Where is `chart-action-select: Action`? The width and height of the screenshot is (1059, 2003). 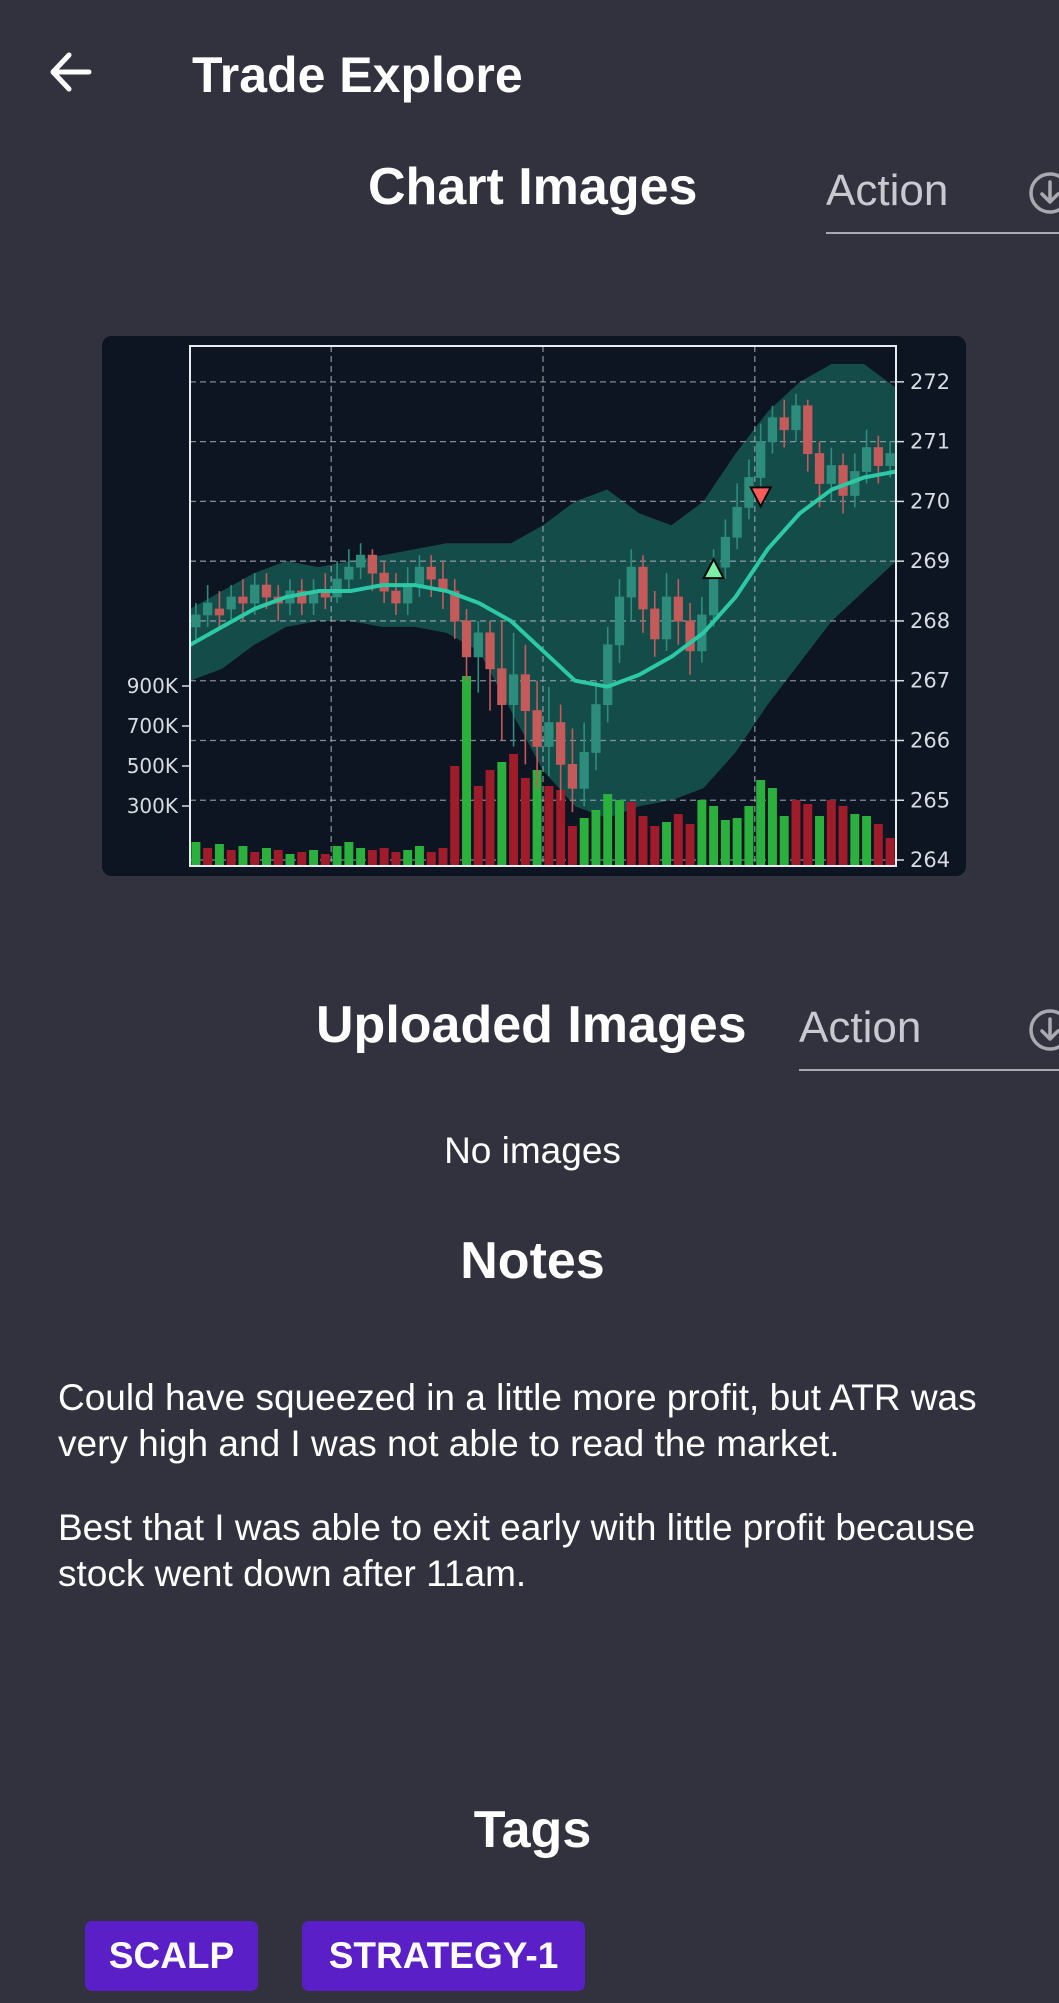 chart-action-select: Action is located at coordinates (942, 192).